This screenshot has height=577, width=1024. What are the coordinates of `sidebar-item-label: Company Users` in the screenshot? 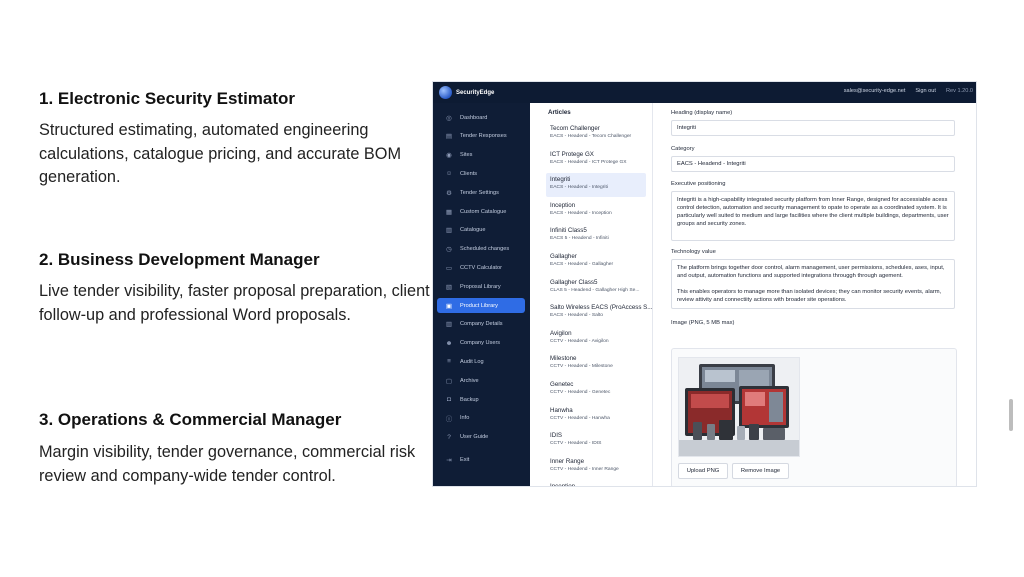 It's located at (480, 343).